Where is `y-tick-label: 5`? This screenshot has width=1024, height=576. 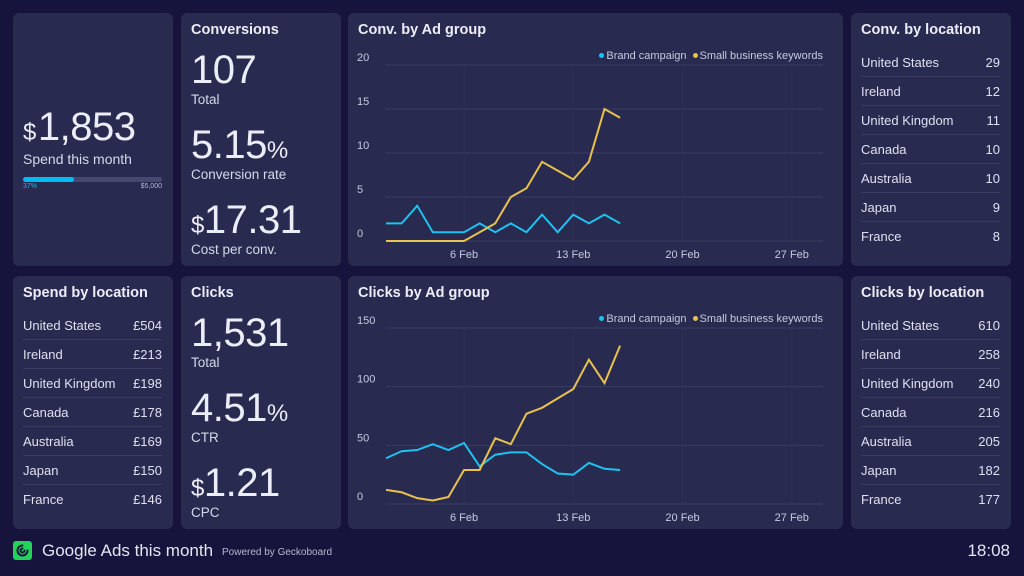 y-tick-label: 5 is located at coordinates (360, 190).